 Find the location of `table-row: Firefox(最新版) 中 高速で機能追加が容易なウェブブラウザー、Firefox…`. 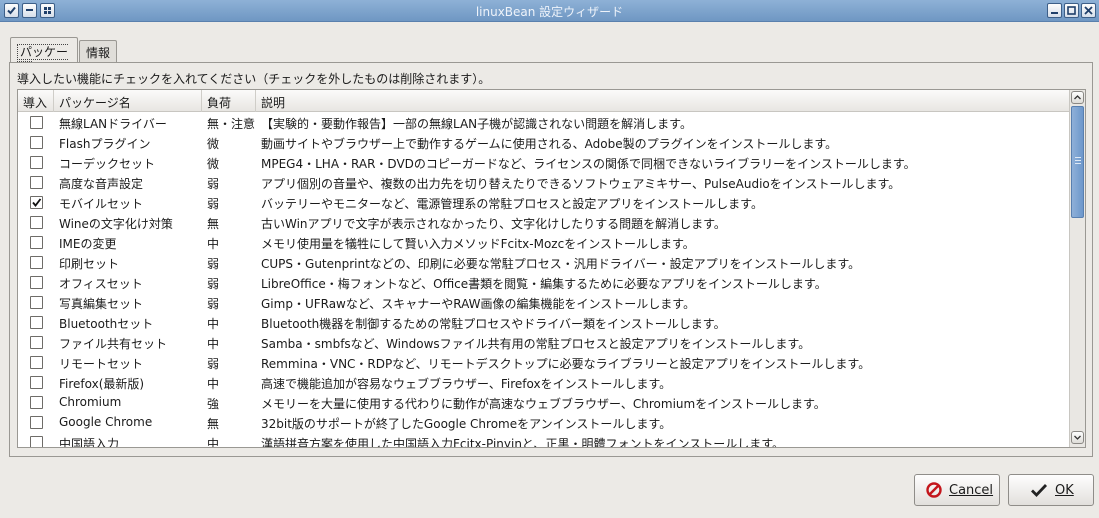

table-row: Firefox(最新版) 中 高速で機能追加が容易なウェブブラウザー、Firefox… is located at coordinates (544, 383).